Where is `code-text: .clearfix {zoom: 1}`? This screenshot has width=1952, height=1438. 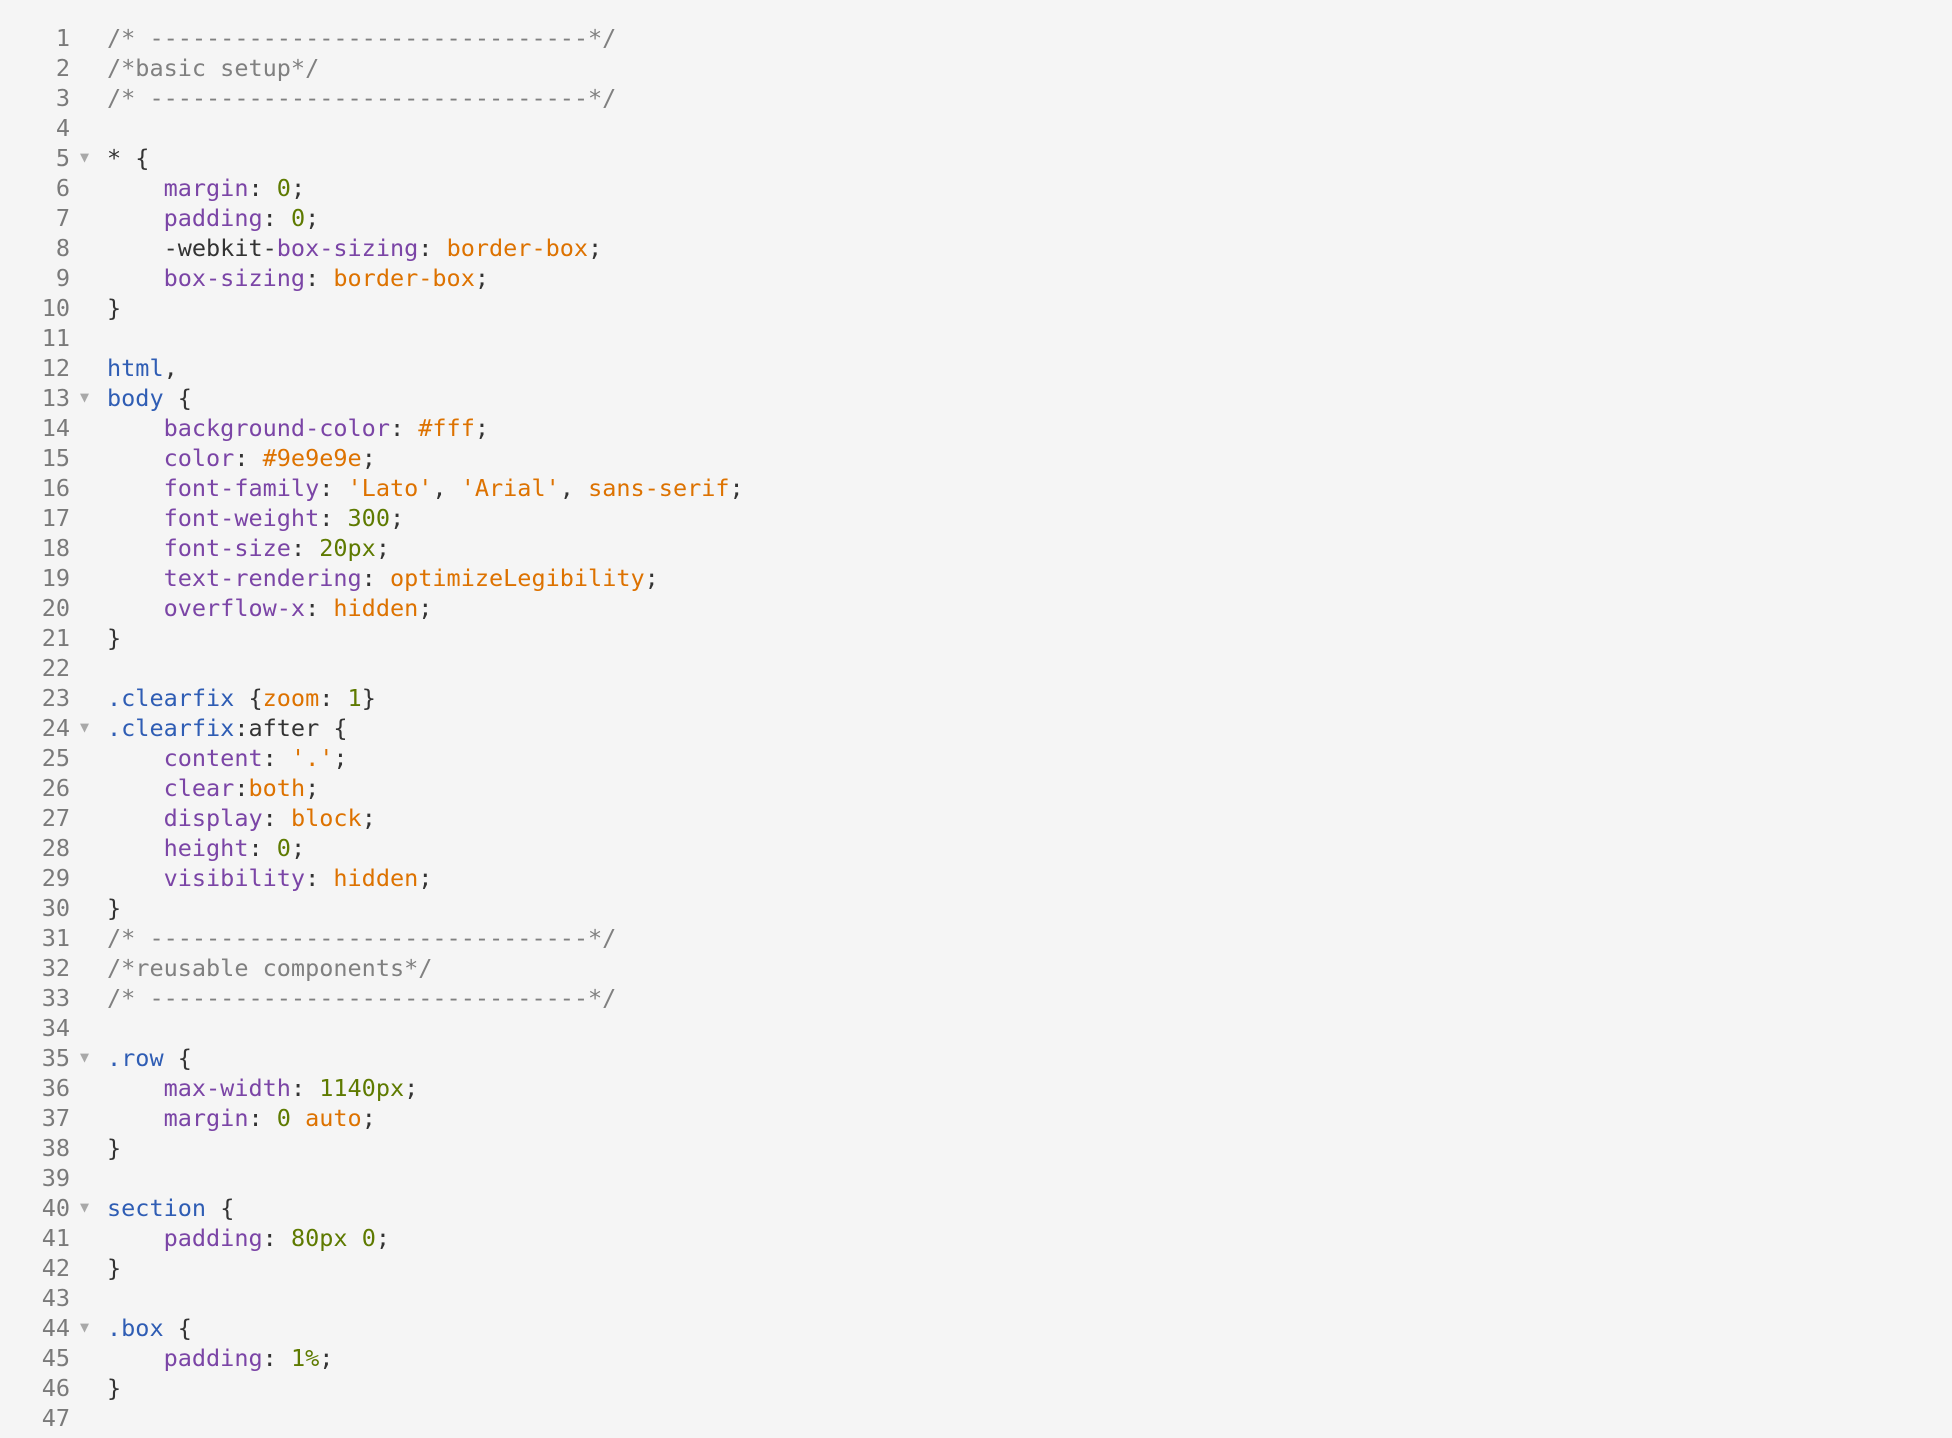
code-text: .clearfix {zoom: 1} is located at coordinates (241, 698).